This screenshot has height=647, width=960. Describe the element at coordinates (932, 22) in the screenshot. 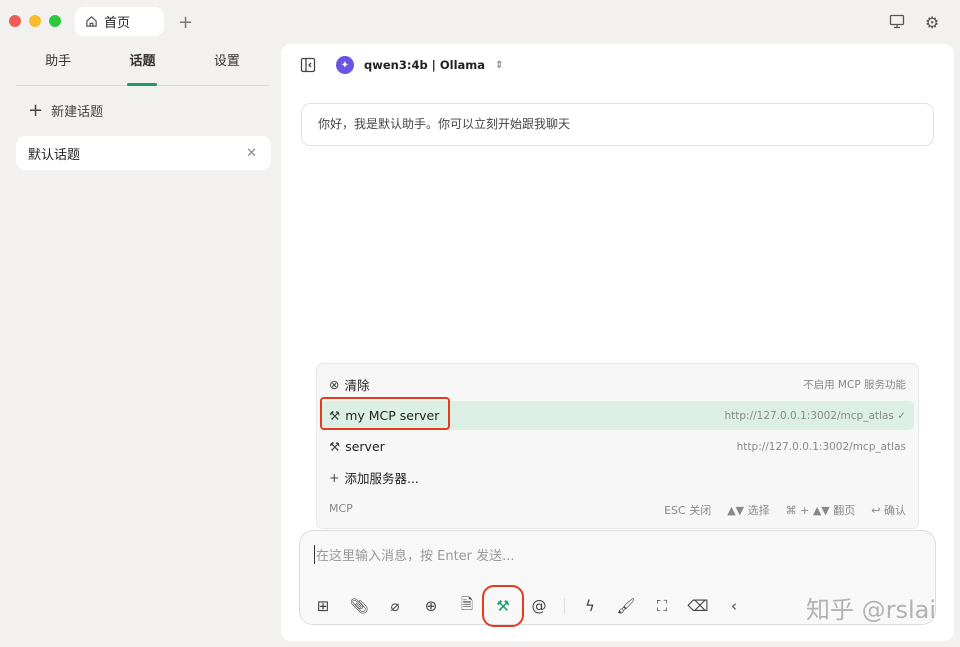

I see `settings-gear-icon: ⚙` at that location.